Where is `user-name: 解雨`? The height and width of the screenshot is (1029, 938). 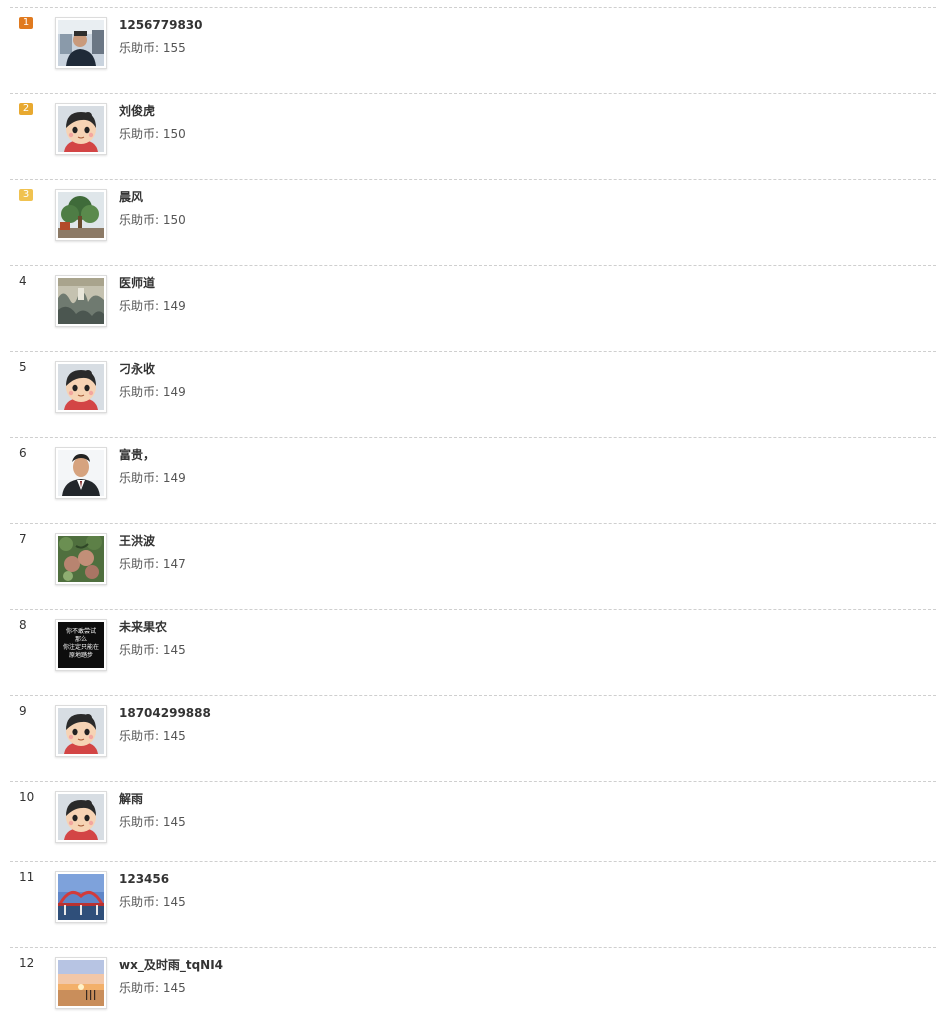
user-name: 解雨 is located at coordinates (131, 799).